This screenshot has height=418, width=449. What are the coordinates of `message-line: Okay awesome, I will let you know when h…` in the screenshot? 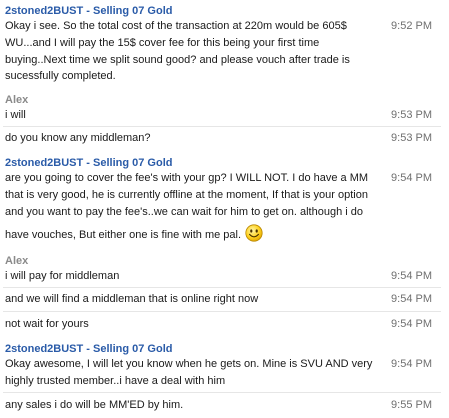 It's located at (189, 364).